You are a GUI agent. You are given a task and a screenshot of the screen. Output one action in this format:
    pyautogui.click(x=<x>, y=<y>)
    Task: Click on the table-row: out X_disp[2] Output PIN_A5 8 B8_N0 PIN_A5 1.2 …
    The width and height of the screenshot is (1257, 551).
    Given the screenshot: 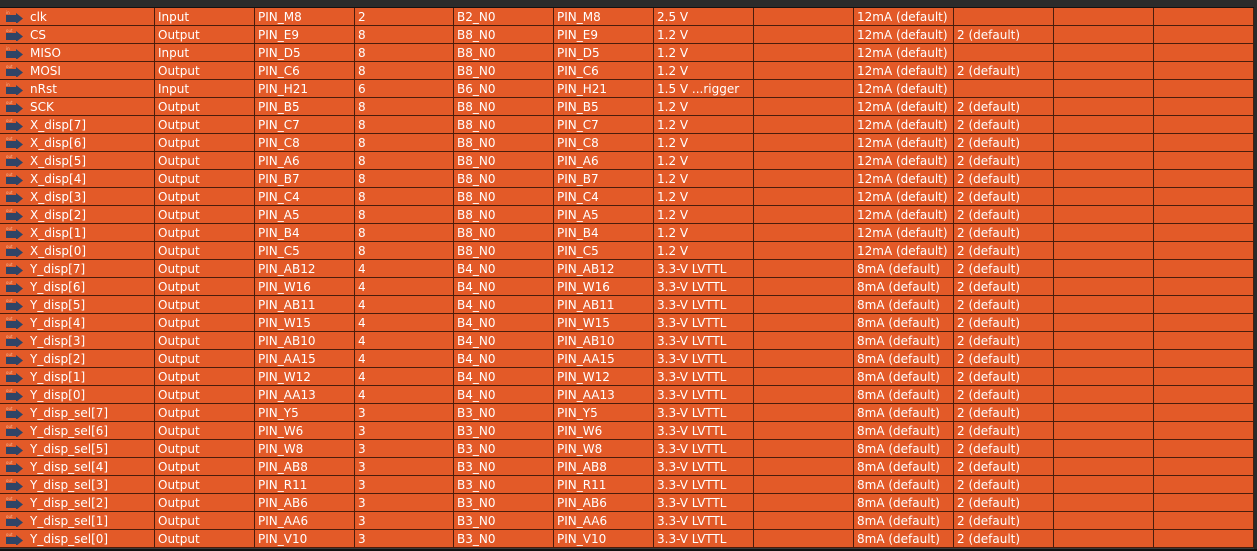 What is the action you would take?
    pyautogui.click(x=627, y=215)
    